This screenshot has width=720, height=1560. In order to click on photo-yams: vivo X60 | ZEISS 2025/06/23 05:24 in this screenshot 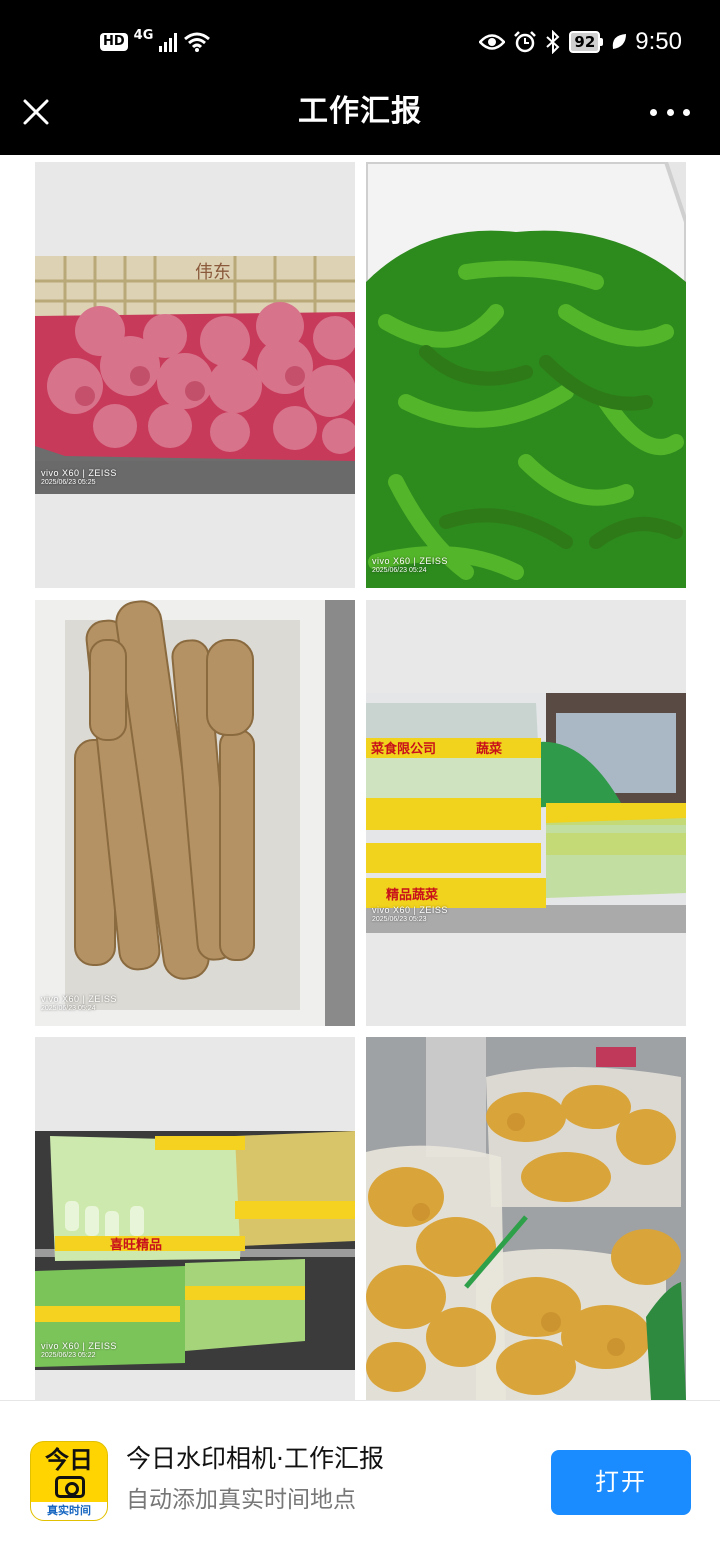, I will do `click(195, 813)`.